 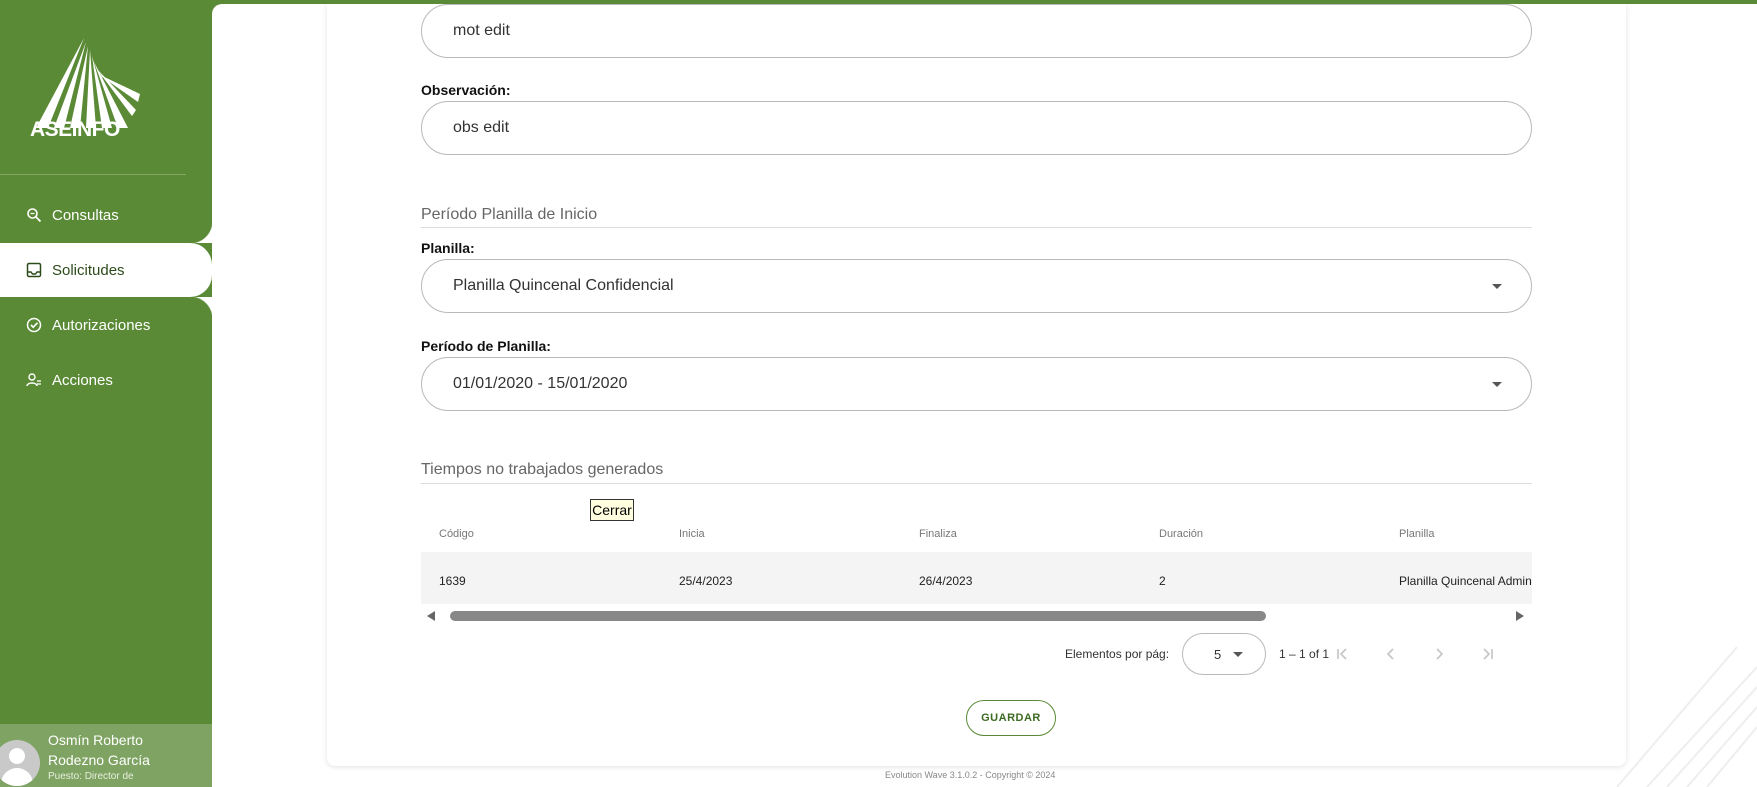 I want to click on items-per-page-select: 5, so click(x=1224, y=654).